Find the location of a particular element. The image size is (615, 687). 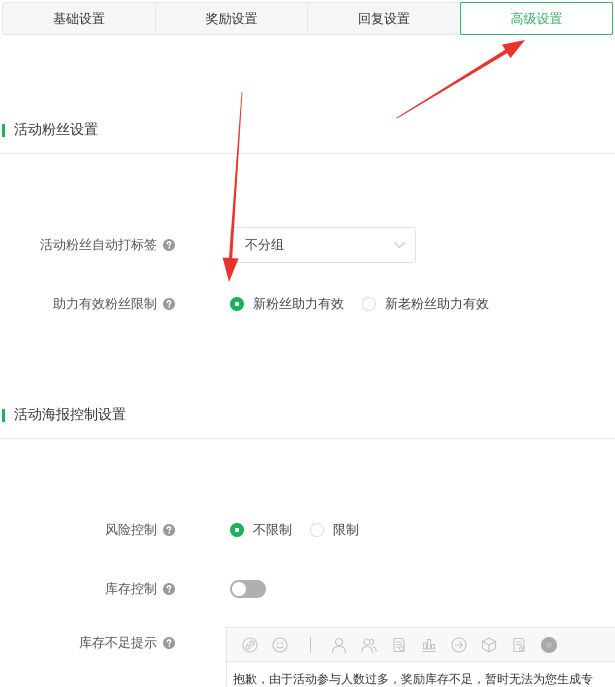

chevron-down-icon is located at coordinates (399, 245).